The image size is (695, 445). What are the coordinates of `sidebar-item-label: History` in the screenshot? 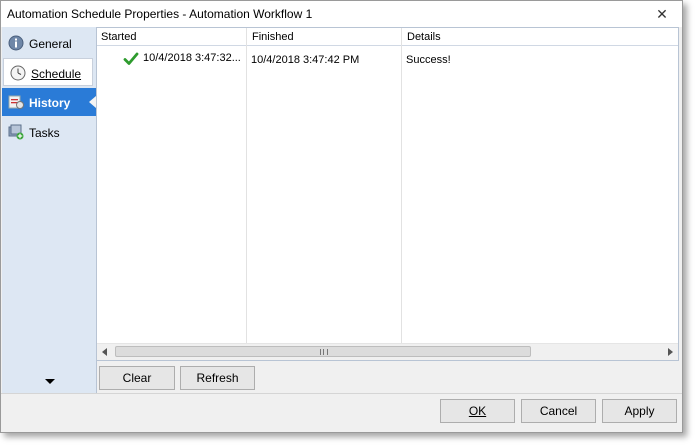 It's located at (50, 103).